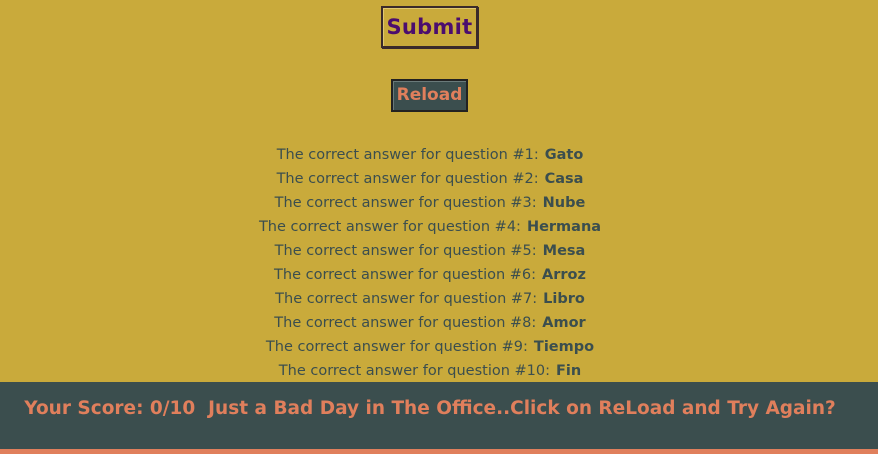 The width and height of the screenshot is (878, 454). Describe the element at coordinates (564, 347) in the screenshot. I see `answer-word: Tiempo` at that location.